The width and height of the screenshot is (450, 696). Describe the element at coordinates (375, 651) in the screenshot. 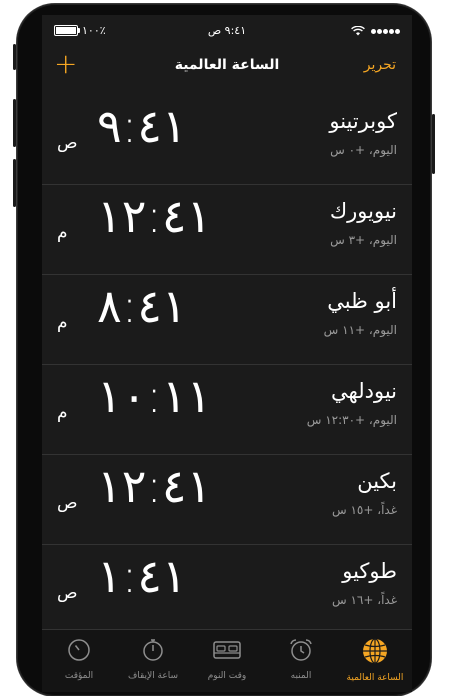

I see `globe-icon` at that location.